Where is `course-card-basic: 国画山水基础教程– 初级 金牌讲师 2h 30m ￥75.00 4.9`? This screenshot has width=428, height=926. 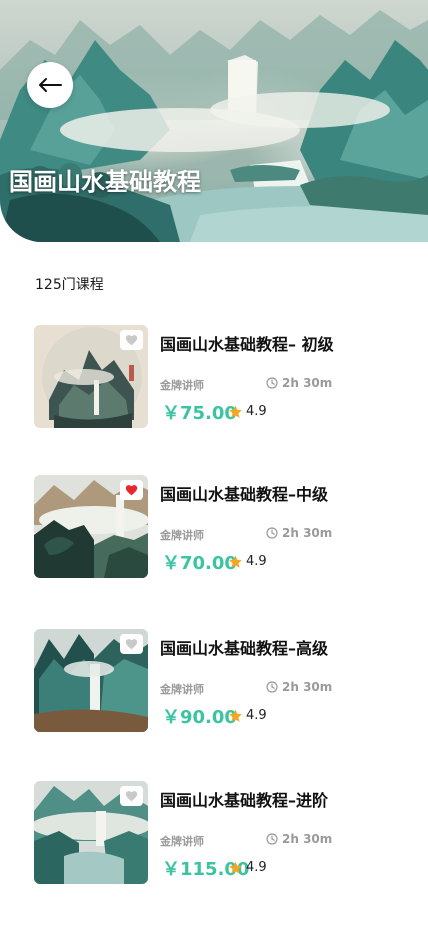
course-card-basic: 国画山水基础教程– 初级 金牌讲师 2h 30m ￥75.00 4.9 is located at coordinates (224, 377).